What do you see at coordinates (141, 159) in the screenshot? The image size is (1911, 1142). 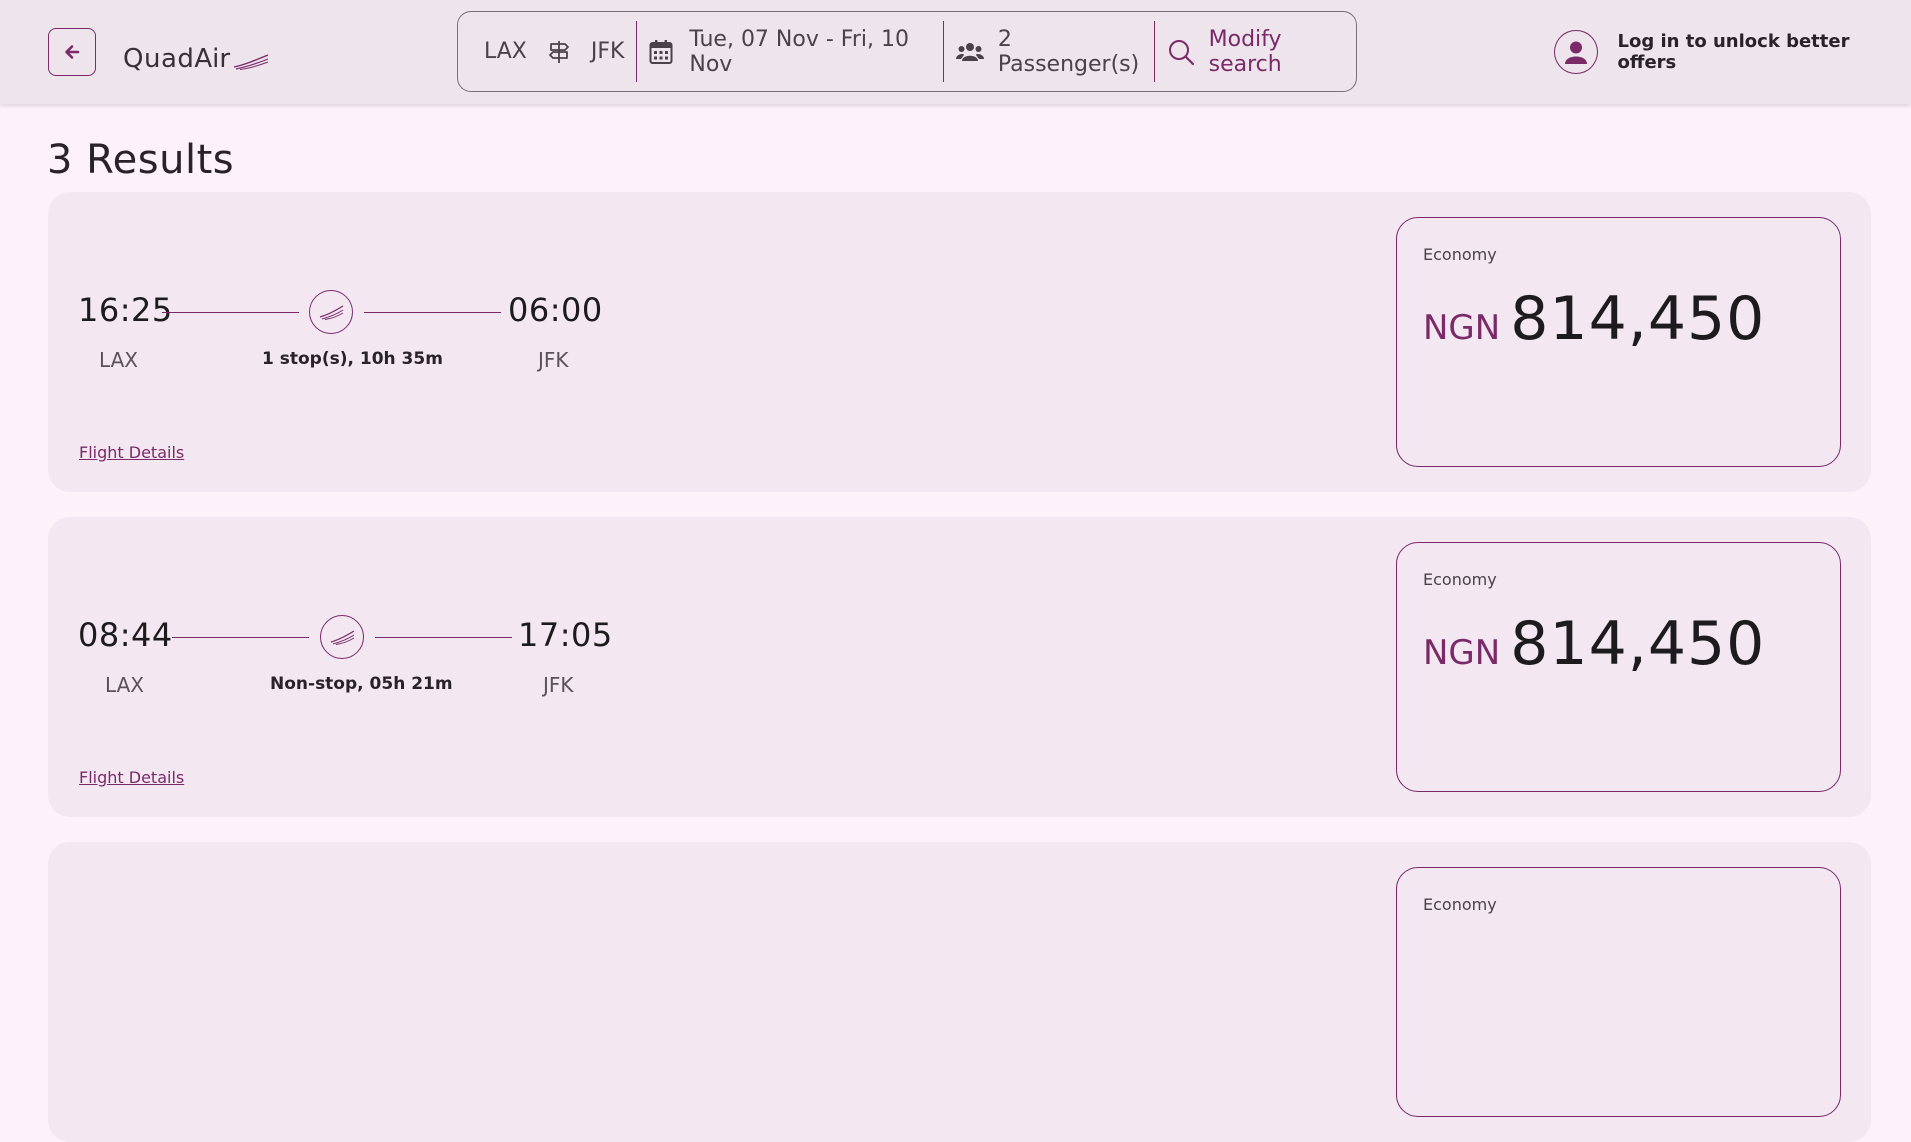 I see `results-count-title: 3 Results` at bounding box center [141, 159].